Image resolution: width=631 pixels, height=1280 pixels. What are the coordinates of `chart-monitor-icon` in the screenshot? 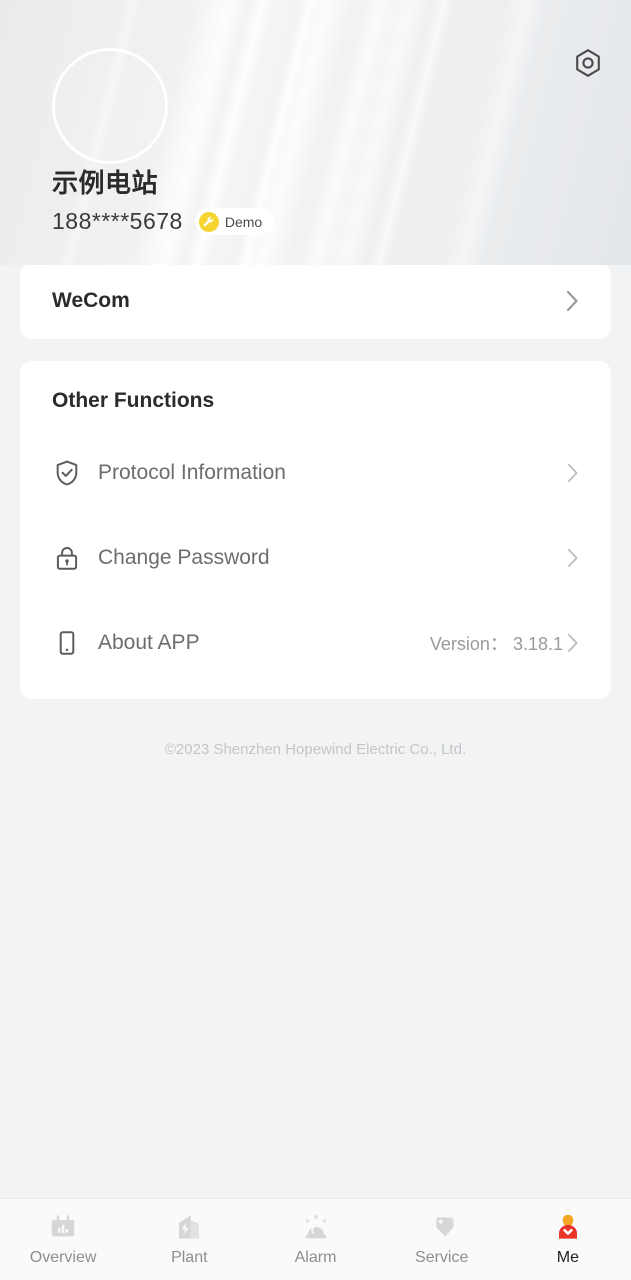 It's located at (63, 1227).